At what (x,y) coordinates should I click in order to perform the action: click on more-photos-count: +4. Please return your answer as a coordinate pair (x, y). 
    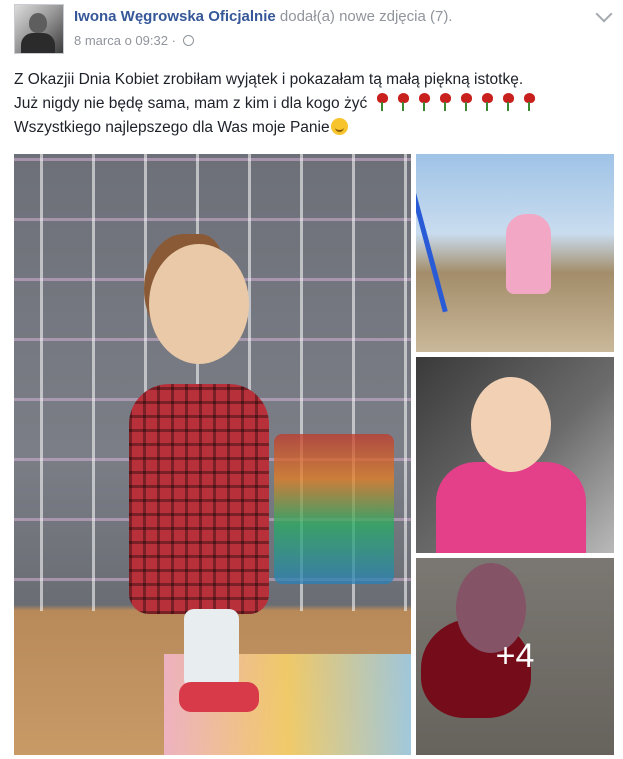
    Looking at the image, I should click on (515, 656).